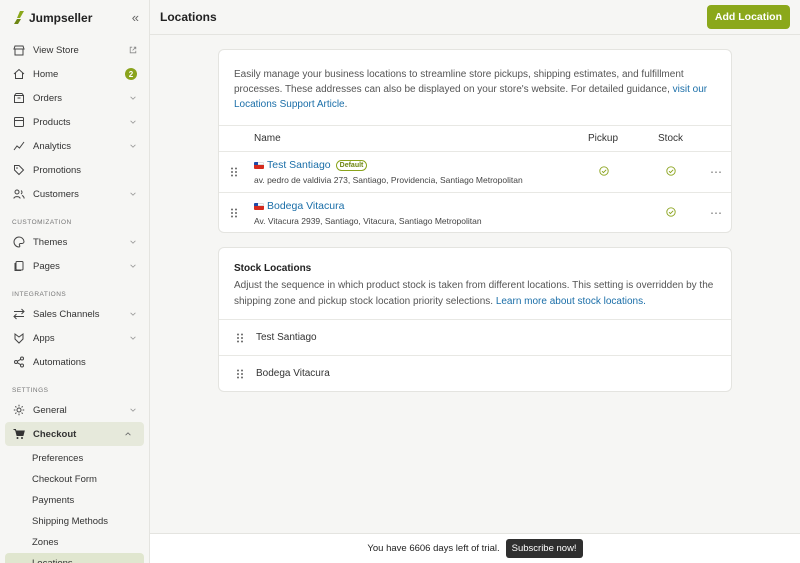 This screenshot has width=800, height=563. Describe the element at coordinates (46, 74) in the screenshot. I see `sidebar-item-label: Home` at that location.